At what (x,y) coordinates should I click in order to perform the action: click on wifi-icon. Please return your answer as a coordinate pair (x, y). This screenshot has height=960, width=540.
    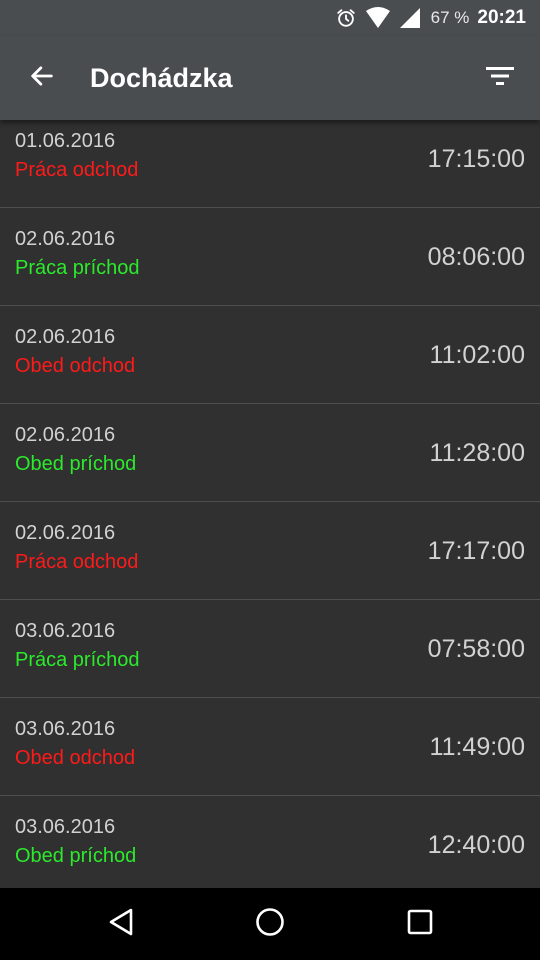
    Looking at the image, I should click on (378, 18).